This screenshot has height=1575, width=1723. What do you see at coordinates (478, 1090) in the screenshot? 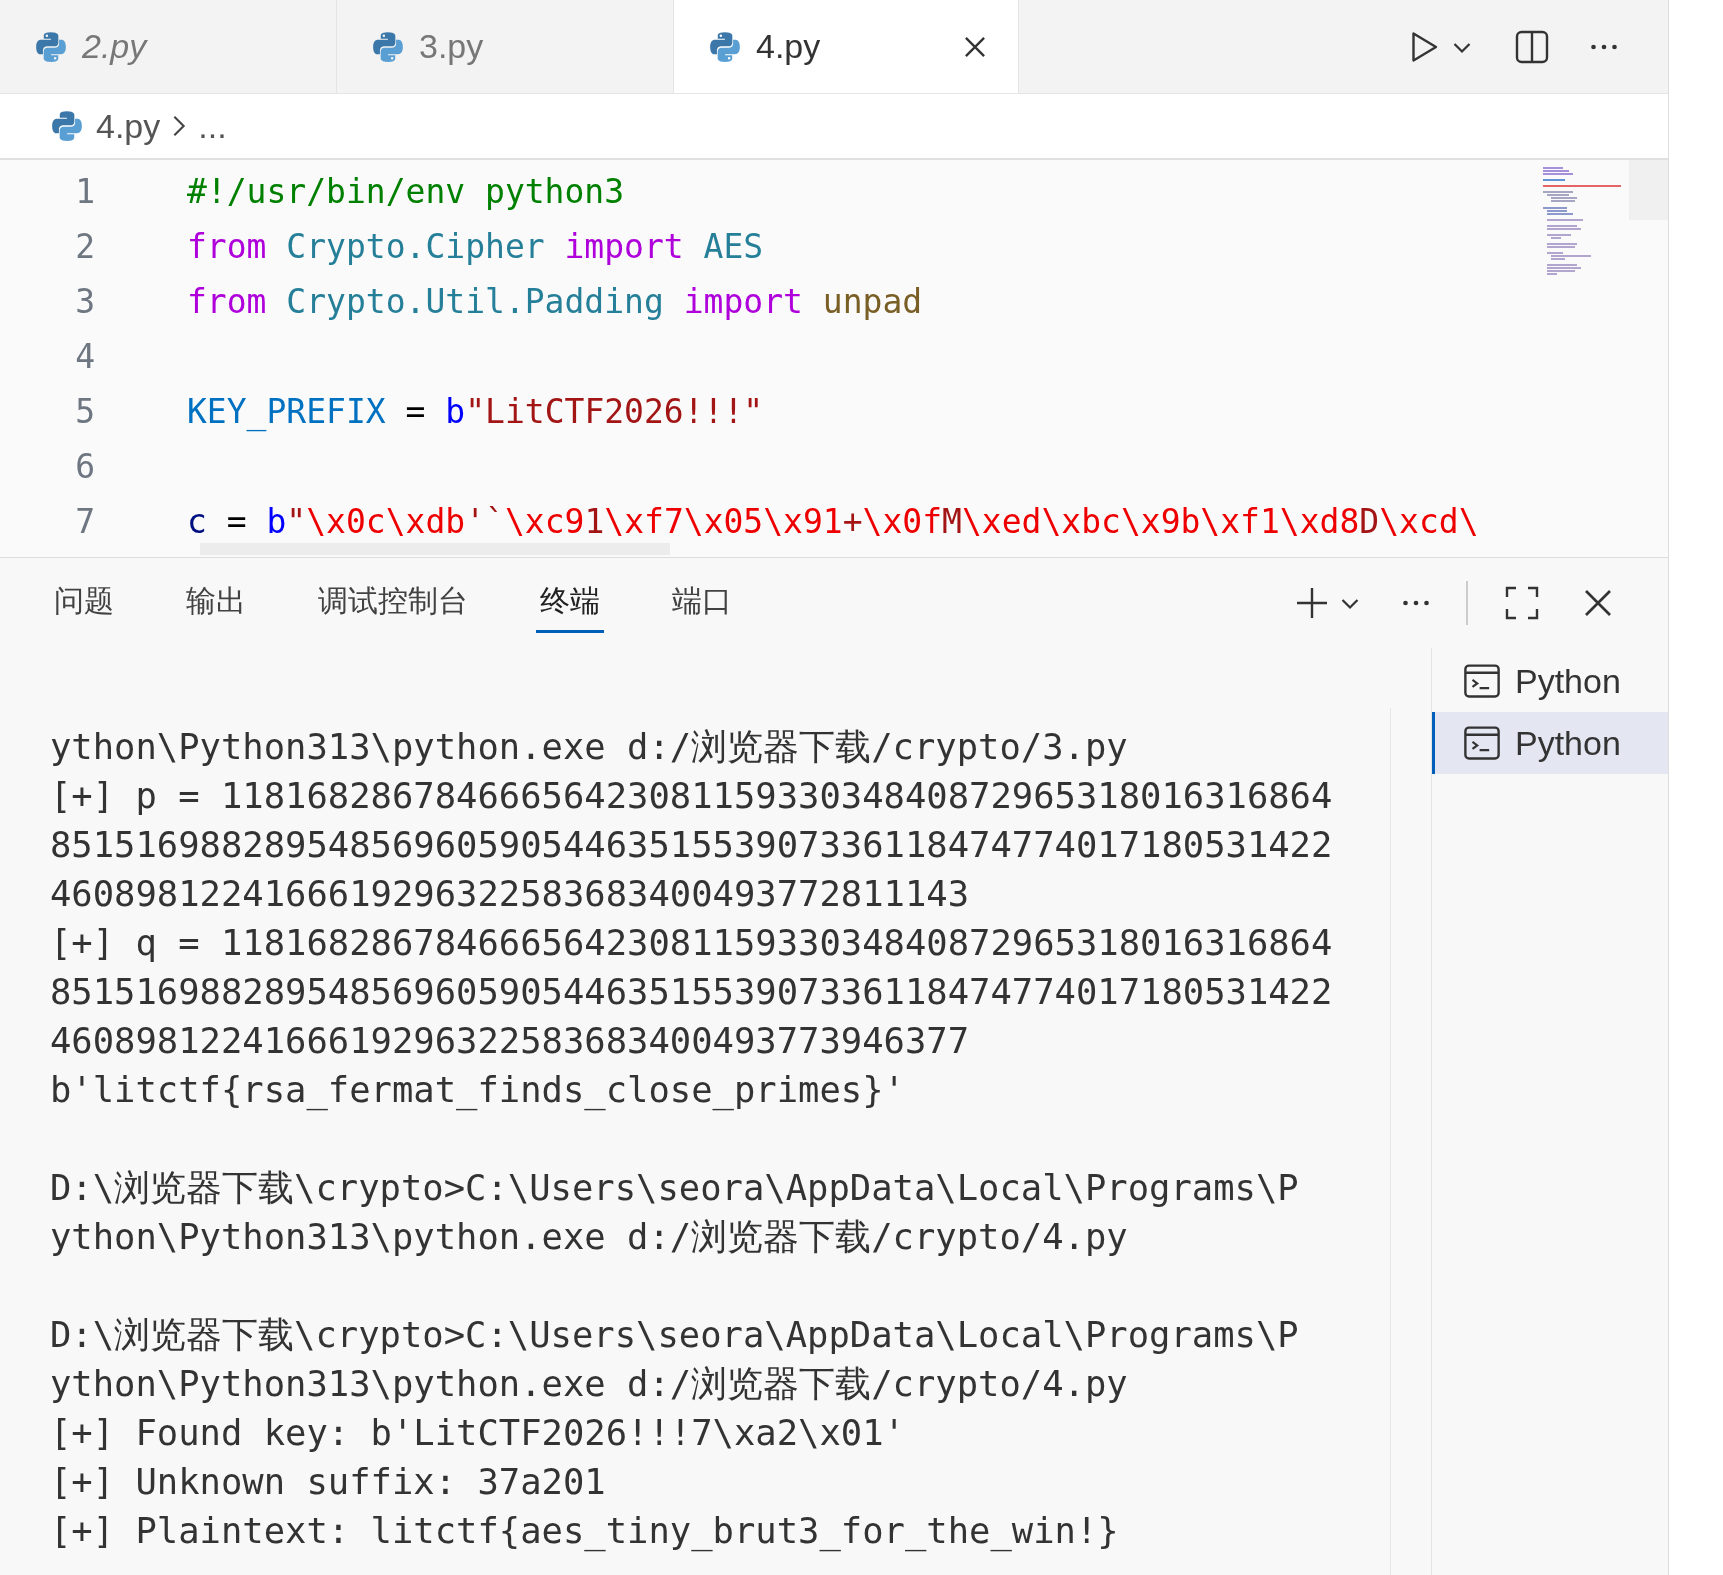
I see `terminal-line: b'litctf{rsa_fermat_finds_close_primes}'` at bounding box center [478, 1090].